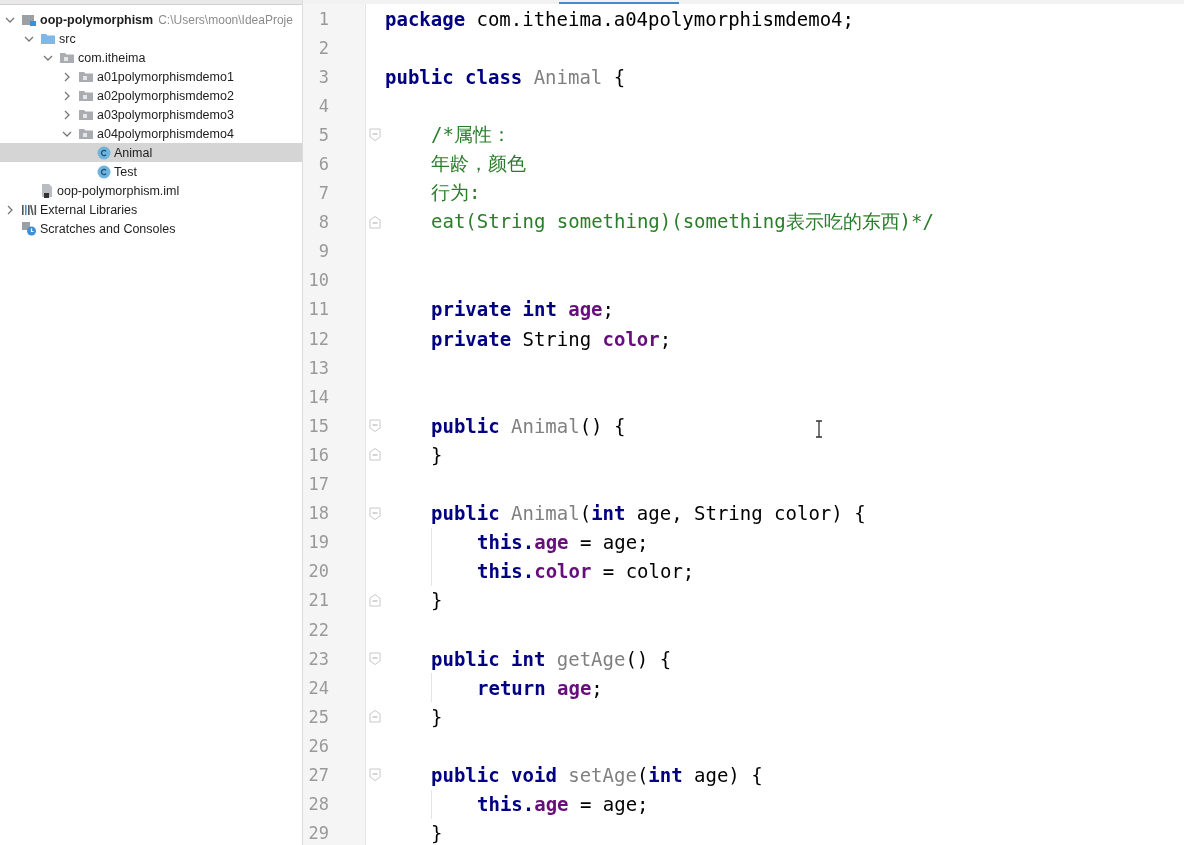 Image resolution: width=1184 pixels, height=845 pixels. Describe the element at coordinates (591, 658) in the screenshot. I see `code-token: getAge` at that location.